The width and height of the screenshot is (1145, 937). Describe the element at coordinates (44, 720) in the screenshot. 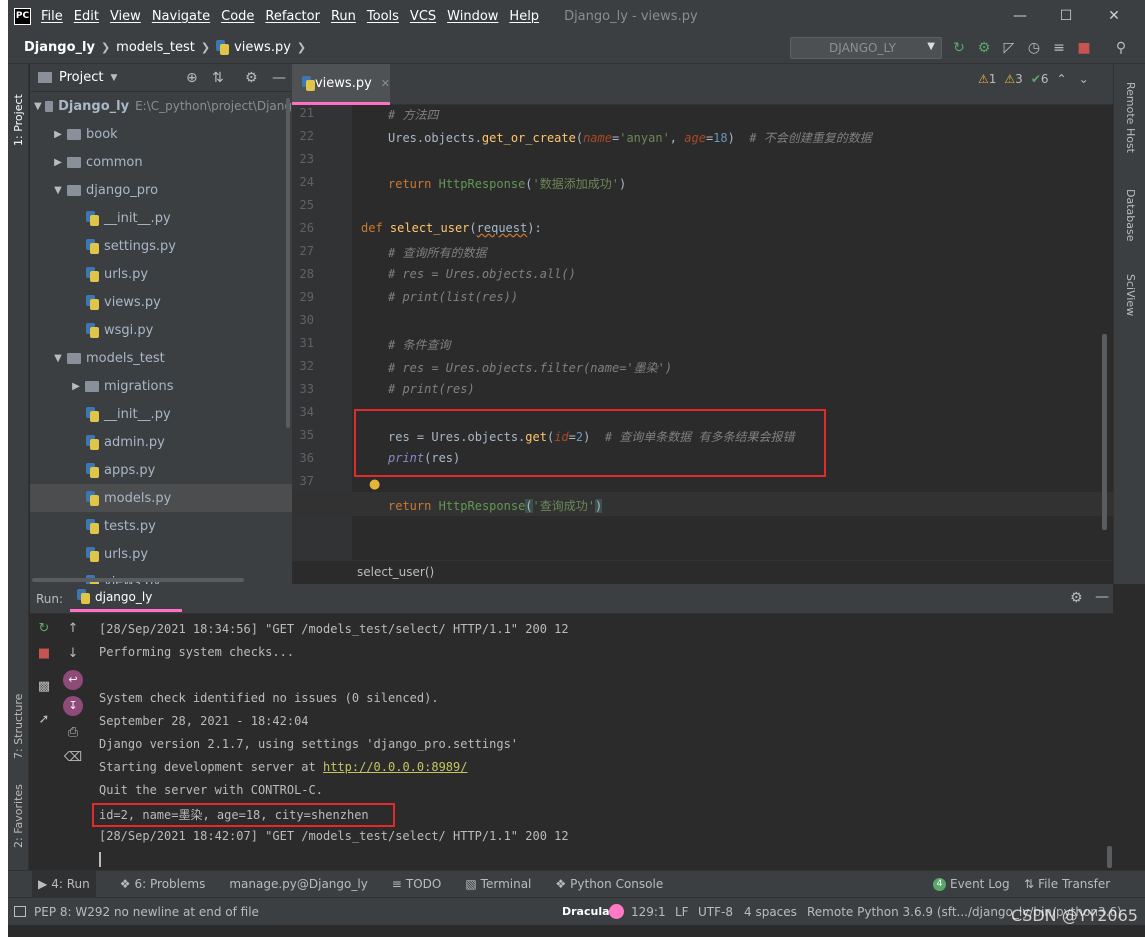

I see `pin-icon: ➚` at that location.